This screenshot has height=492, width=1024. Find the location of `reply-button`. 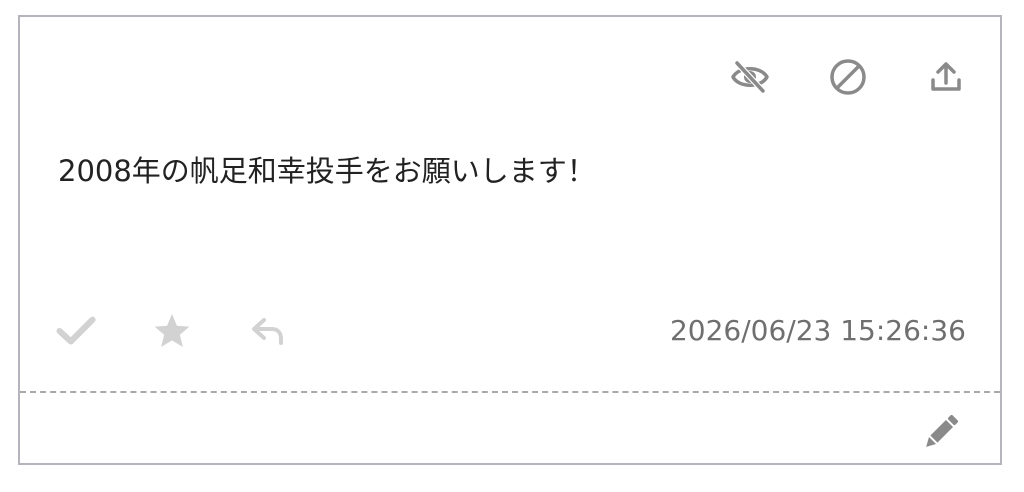

reply-button is located at coordinates (268, 331).